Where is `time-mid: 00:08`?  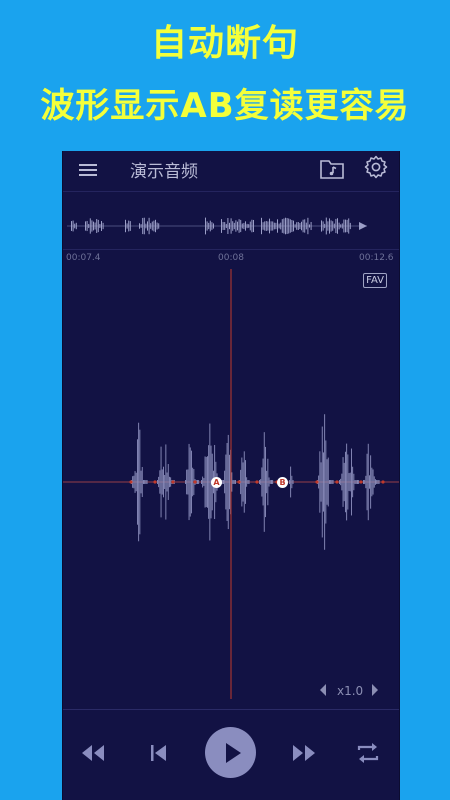
time-mid: 00:08 is located at coordinates (231, 258).